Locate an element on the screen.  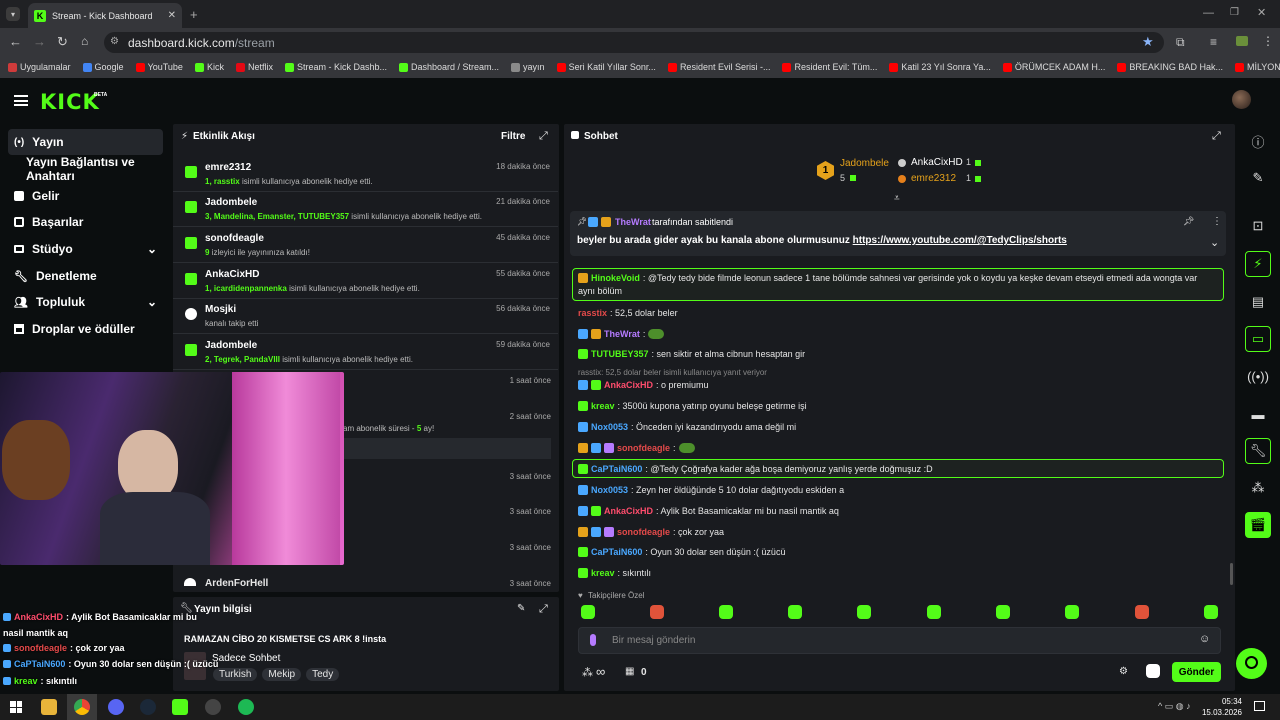
discord-icon is located at coordinates (116, 707).